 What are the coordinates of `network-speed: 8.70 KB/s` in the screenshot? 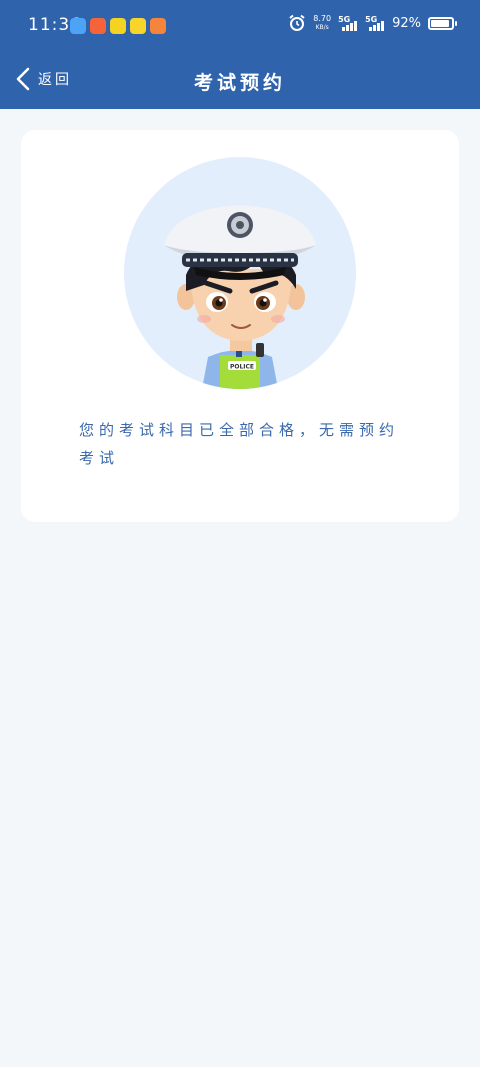 It's located at (322, 23).